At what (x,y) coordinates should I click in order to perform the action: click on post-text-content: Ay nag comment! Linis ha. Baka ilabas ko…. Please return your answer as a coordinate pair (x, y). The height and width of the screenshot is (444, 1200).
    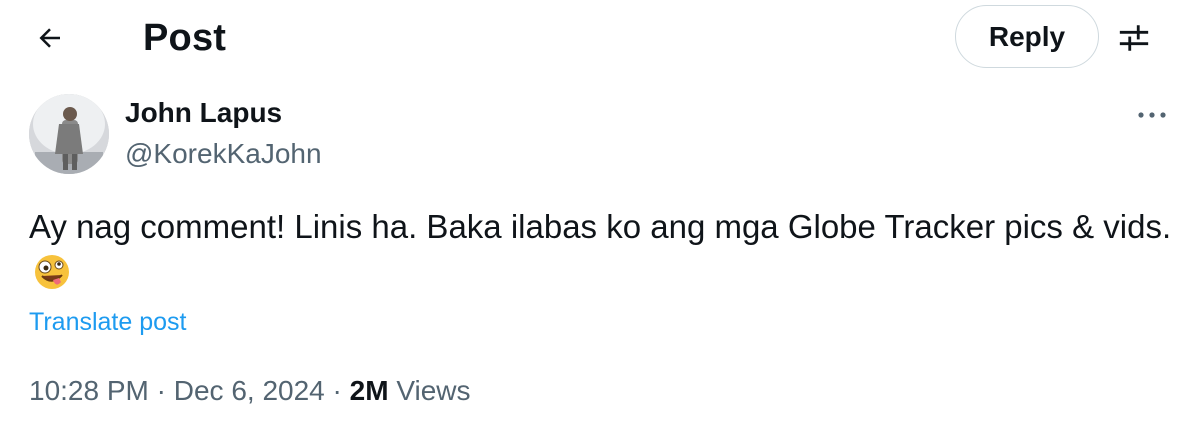
    Looking at the image, I should click on (600, 226).